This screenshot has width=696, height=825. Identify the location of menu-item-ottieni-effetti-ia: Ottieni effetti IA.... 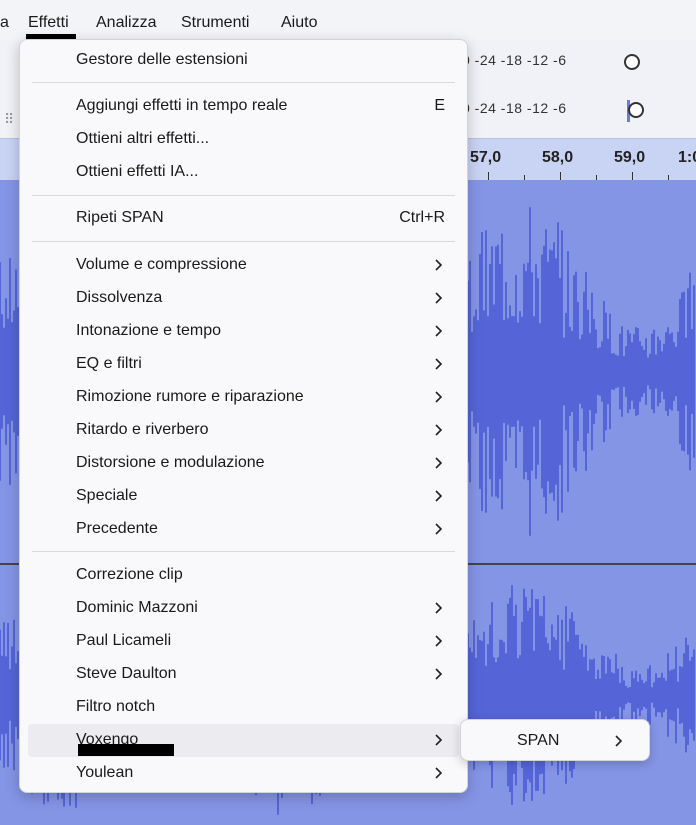
(243, 172).